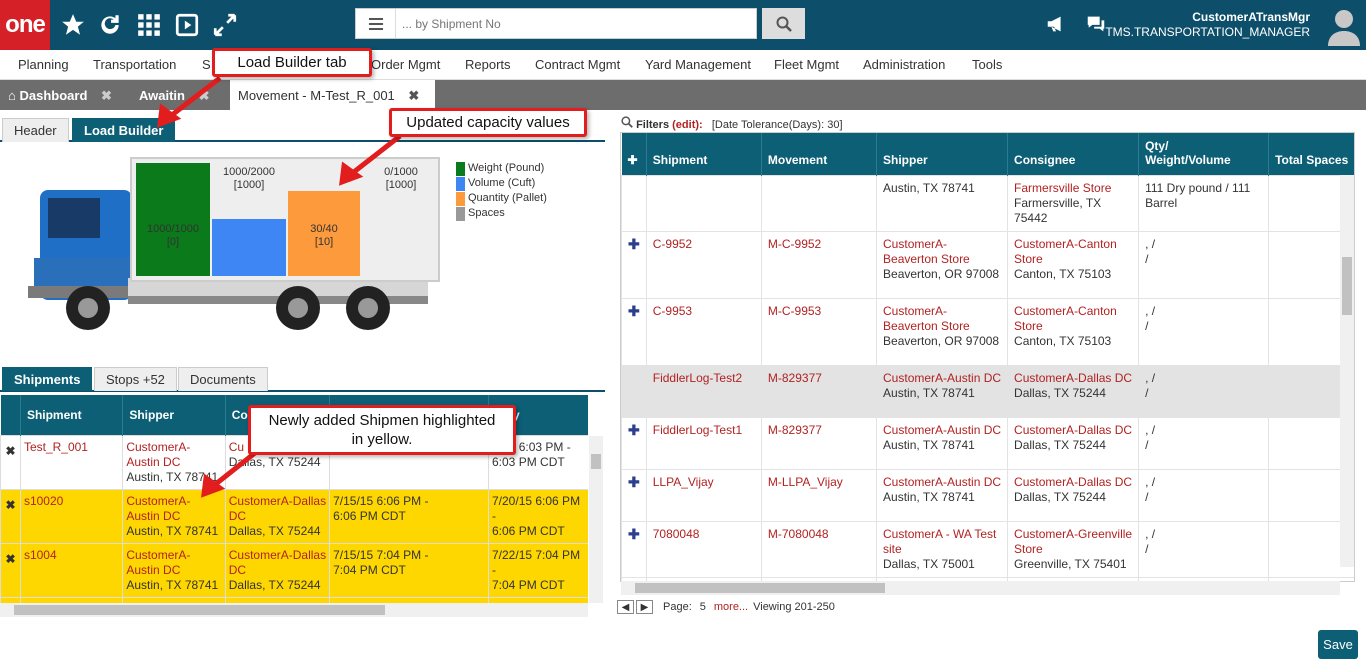  Describe the element at coordinates (25, 25) in the screenshot. I see `app-logo: one` at that location.